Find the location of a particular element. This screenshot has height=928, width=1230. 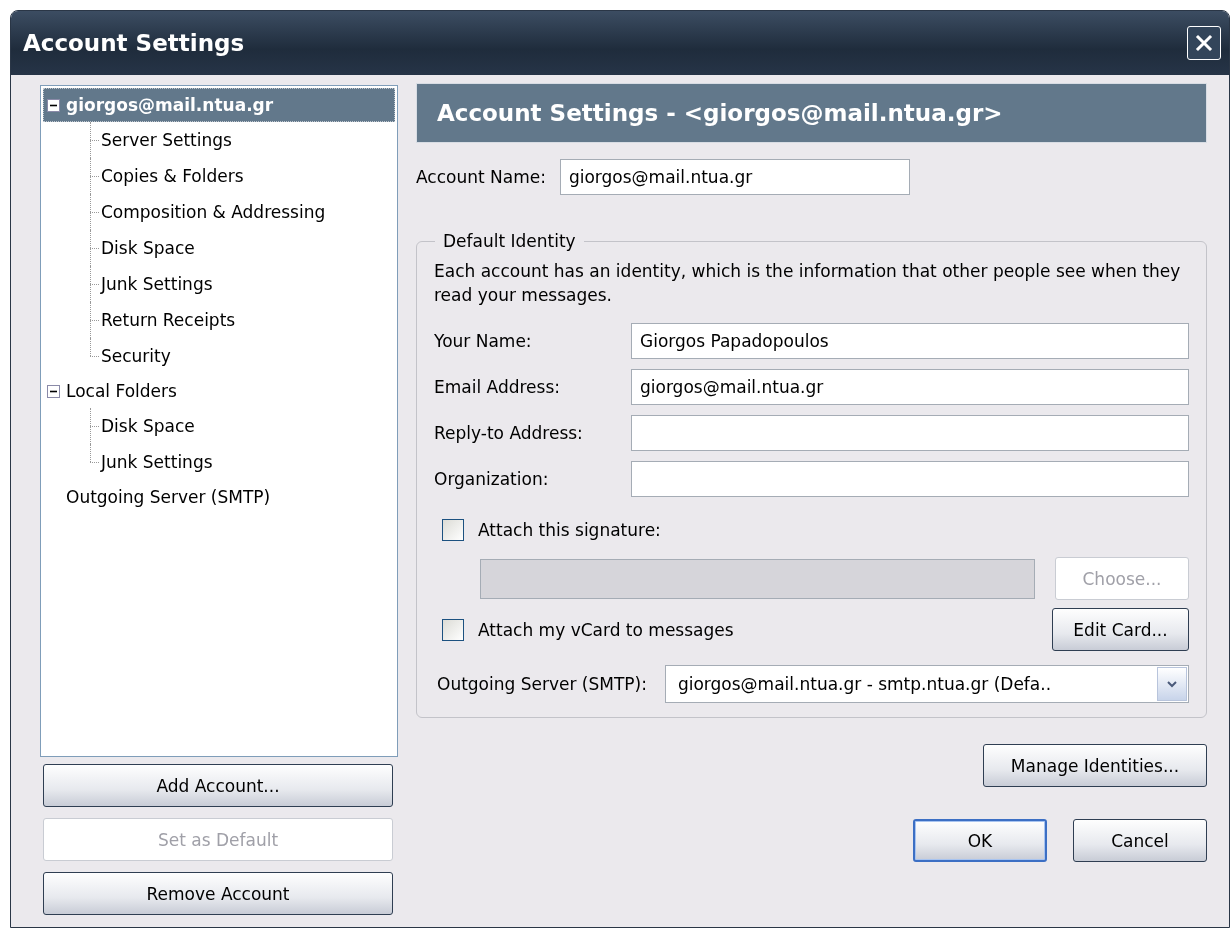

field-label: Account Name: is located at coordinates (481, 177).